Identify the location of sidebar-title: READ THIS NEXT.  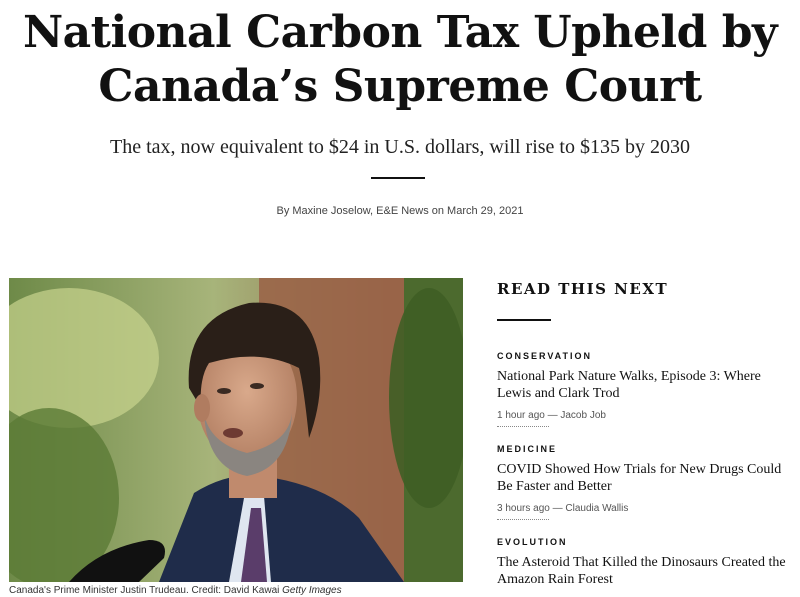
(583, 289).